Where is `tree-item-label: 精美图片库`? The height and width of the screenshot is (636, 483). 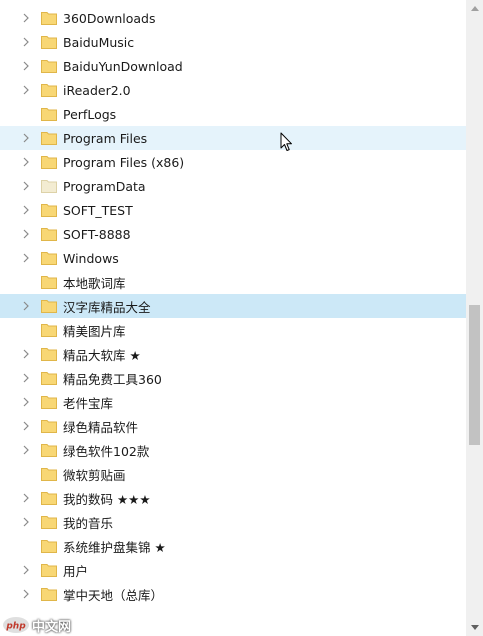
tree-item-label: 精美图片库 is located at coordinates (94, 331).